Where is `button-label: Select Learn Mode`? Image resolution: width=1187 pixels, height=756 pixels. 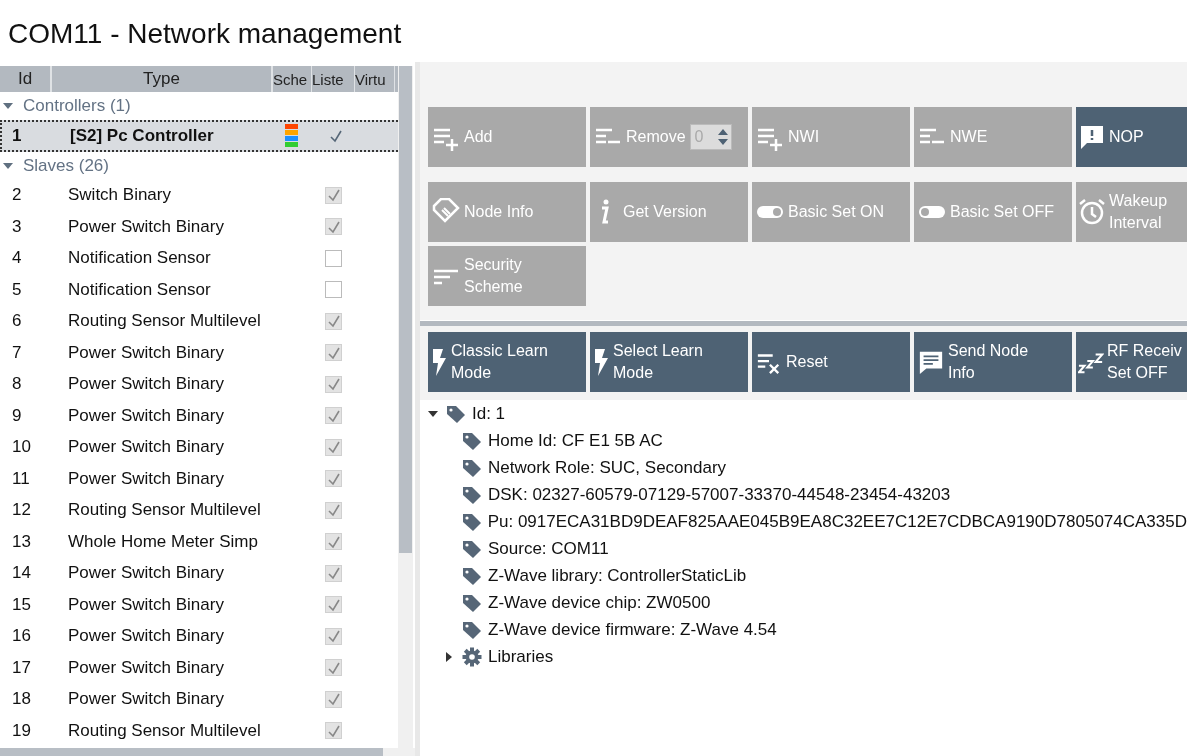 button-label: Select Learn Mode is located at coordinates (658, 362).